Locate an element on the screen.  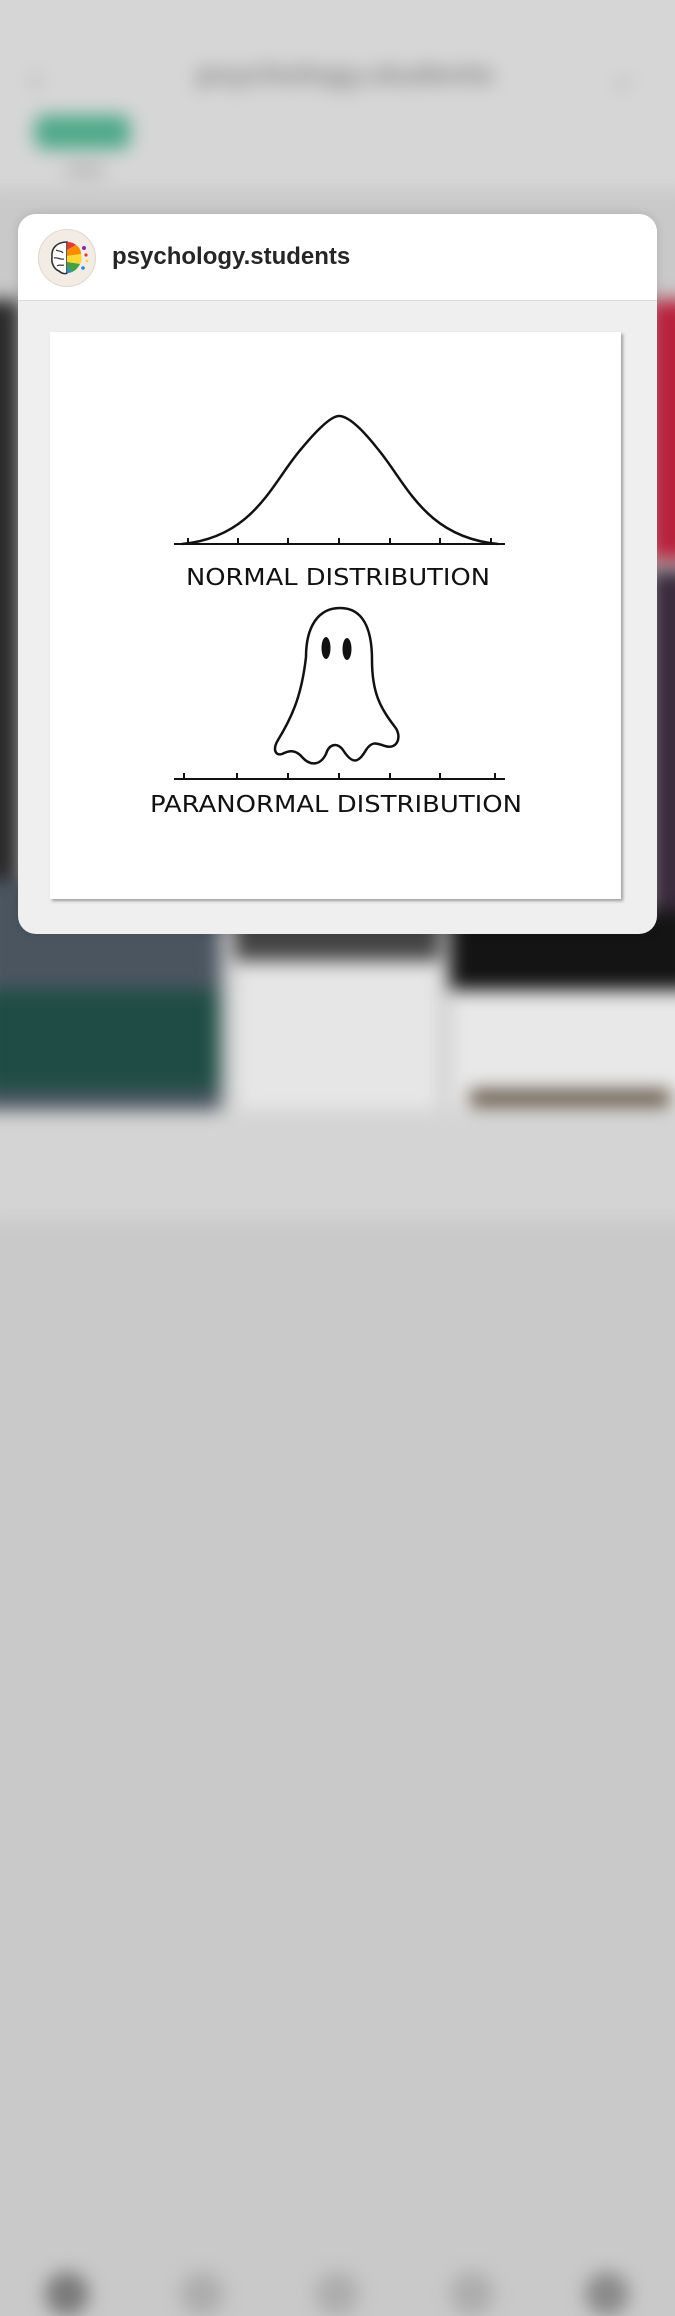
paranormal-distribution-caption: PARANORMAL DISTRIBUTION is located at coordinates (336, 805).